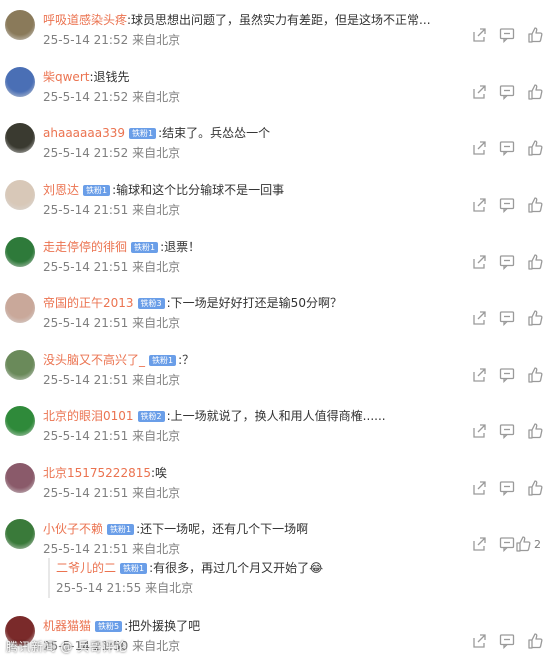 This screenshot has height=668, width=553. Describe the element at coordinates (169, 588) in the screenshot. I see `reply-location: 来自北京` at that location.